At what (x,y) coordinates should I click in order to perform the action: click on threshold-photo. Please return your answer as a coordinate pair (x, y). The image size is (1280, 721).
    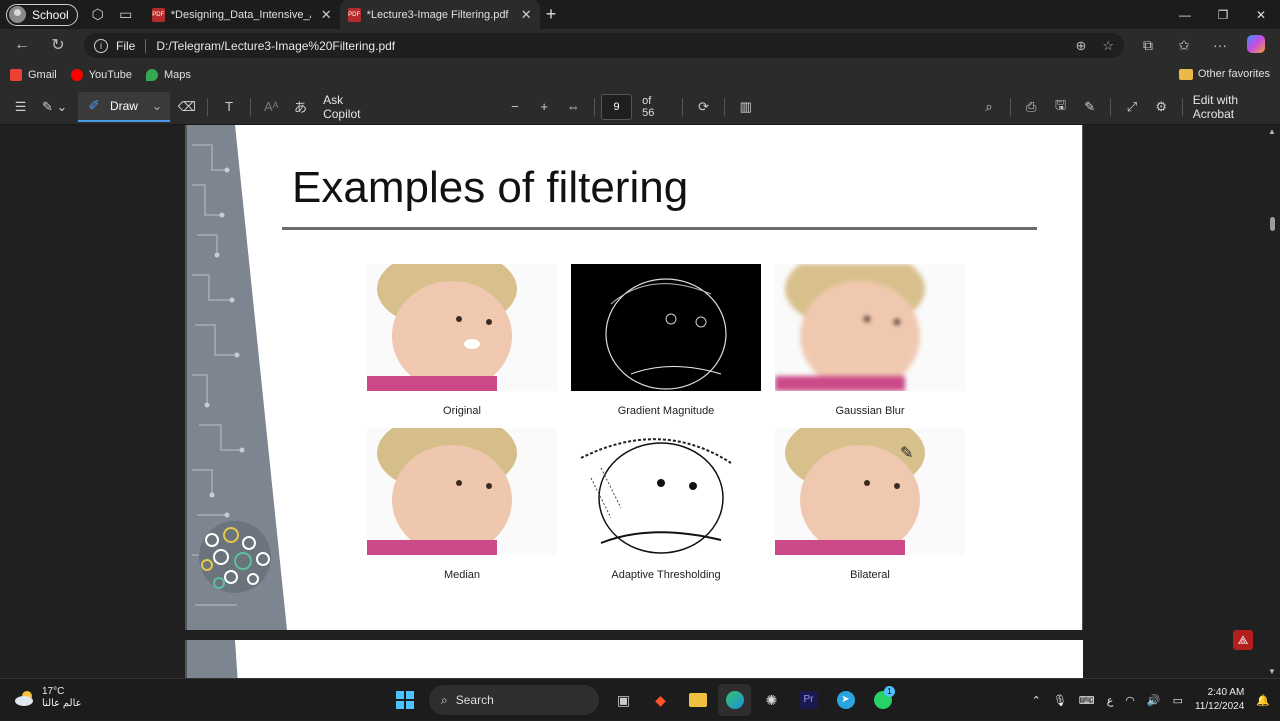
    Looking at the image, I should click on (656, 496).